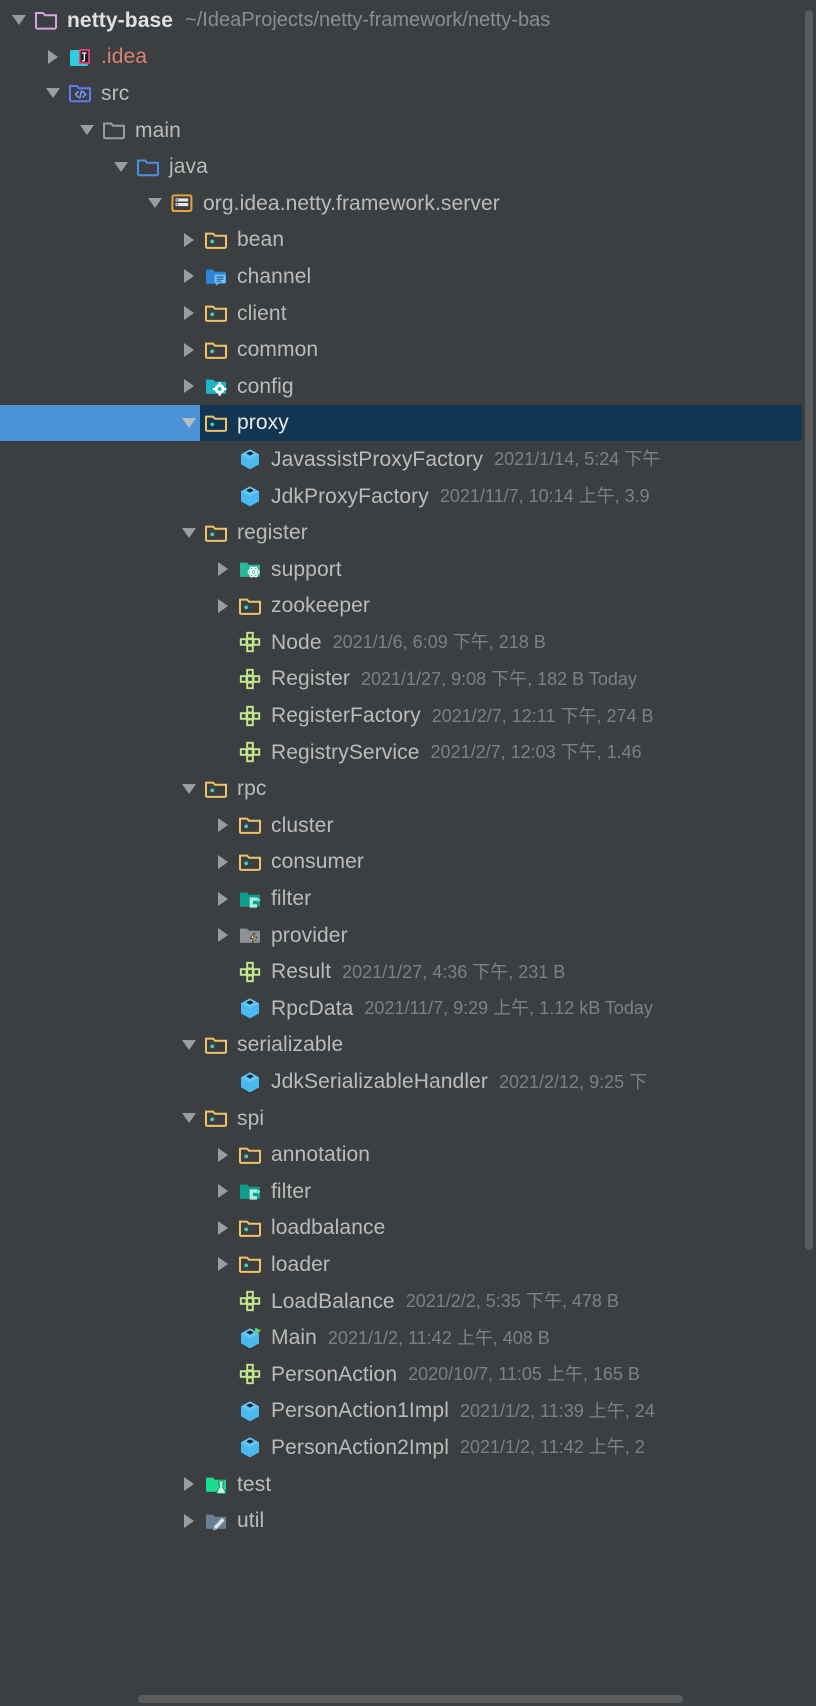 This screenshot has width=816, height=1706. I want to click on vertical-scrollbar-track, so click(809, 846).